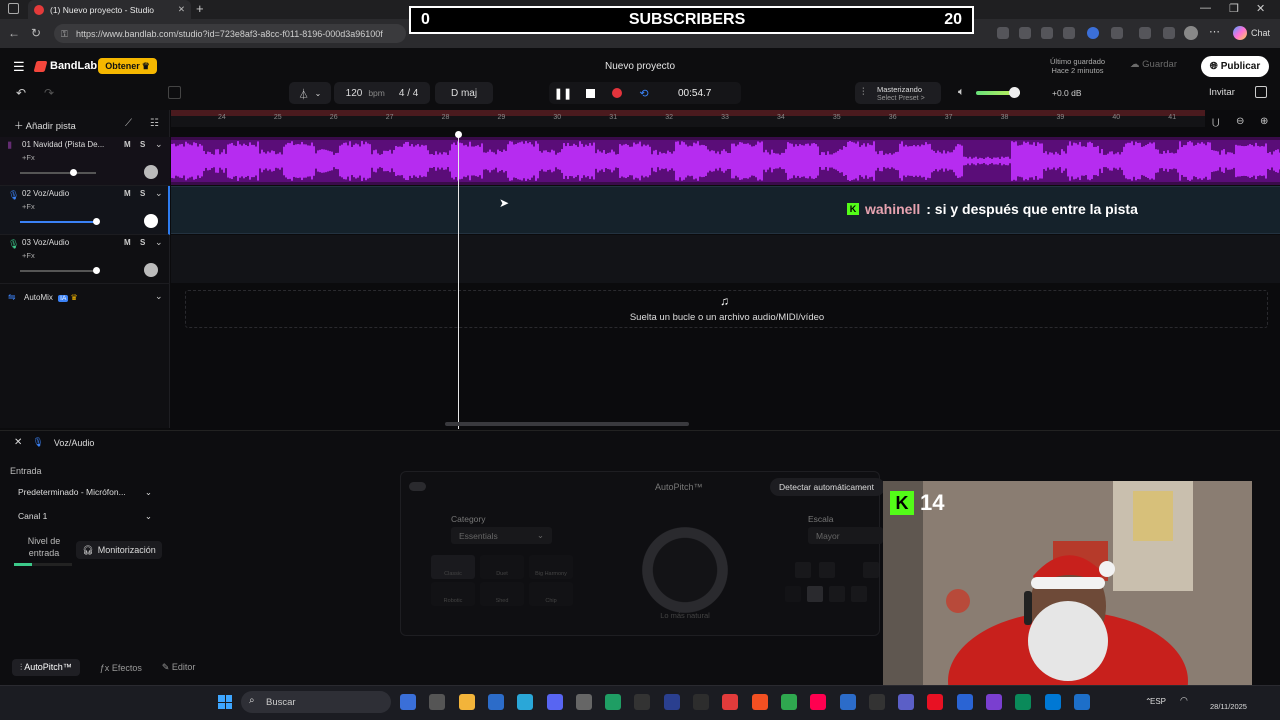  Describe the element at coordinates (65, 66) in the screenshot. I see `bandlab-logo: BandLab` at that location.